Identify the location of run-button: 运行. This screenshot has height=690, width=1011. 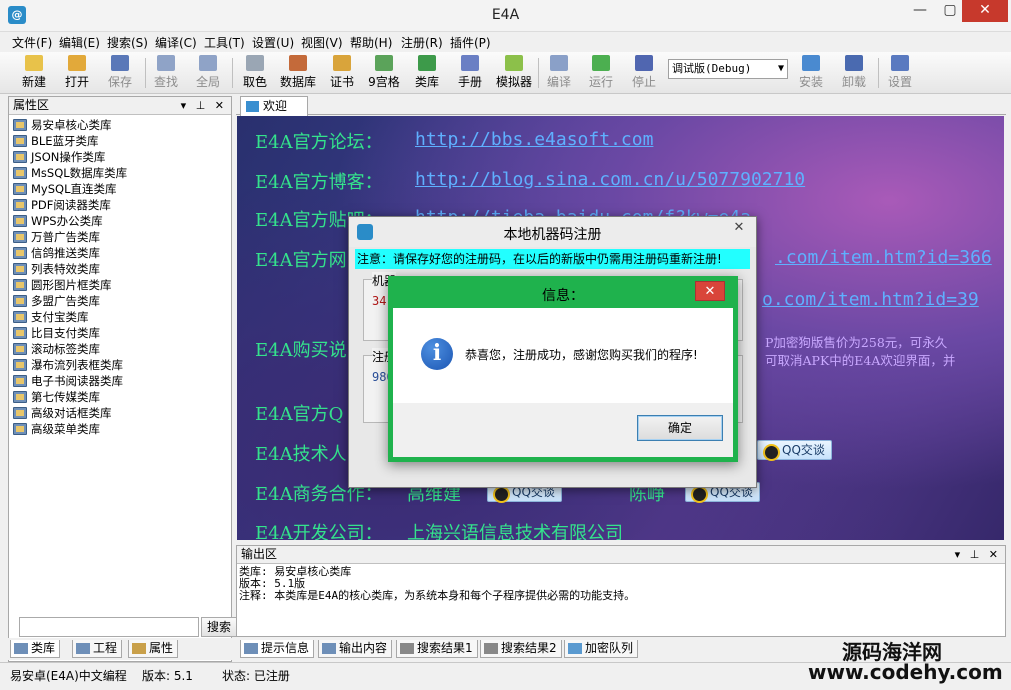
(601, 73).